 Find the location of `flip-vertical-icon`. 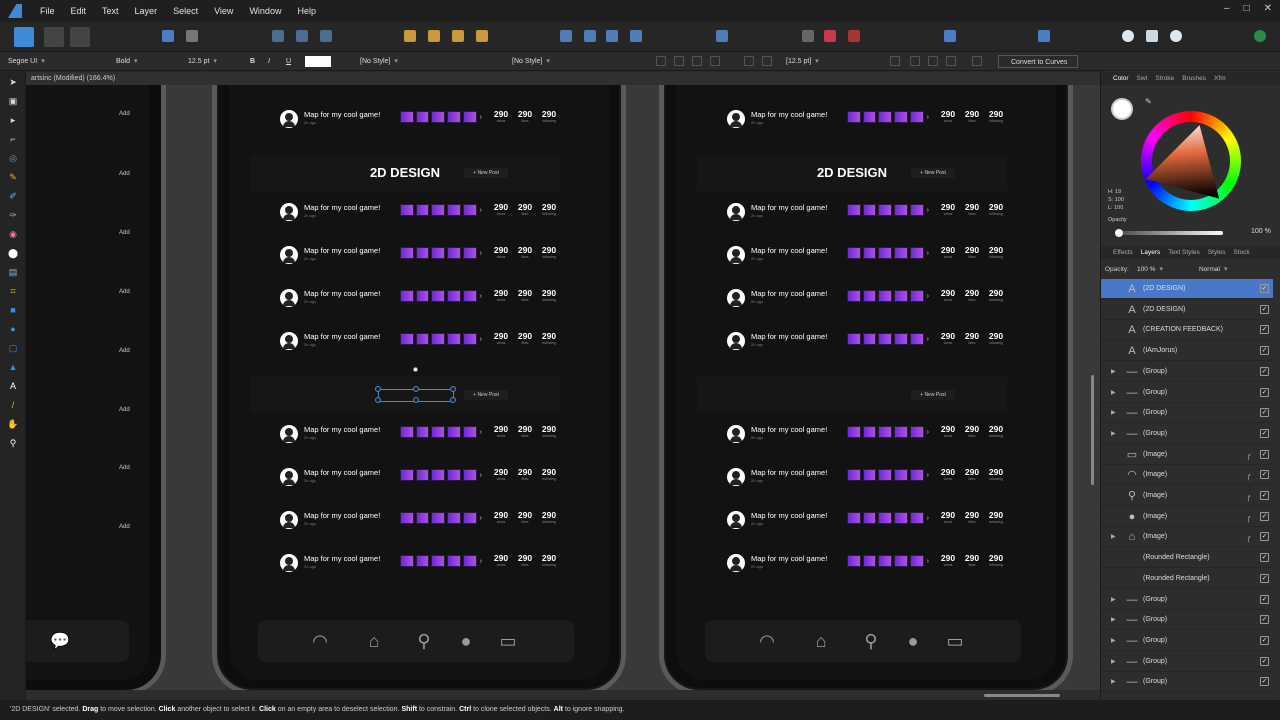

flip-vertical-icon is located at coordinates (590, 36).